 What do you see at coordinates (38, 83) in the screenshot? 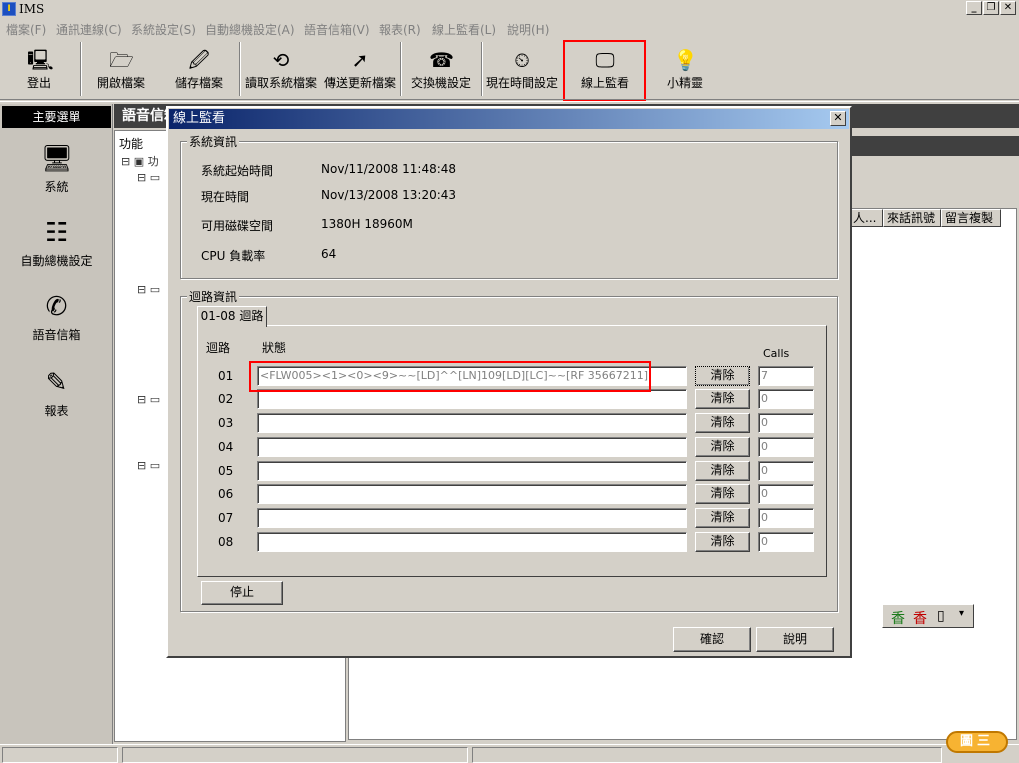
I see `logout-label: 登出` at bounding box center [38, 83].